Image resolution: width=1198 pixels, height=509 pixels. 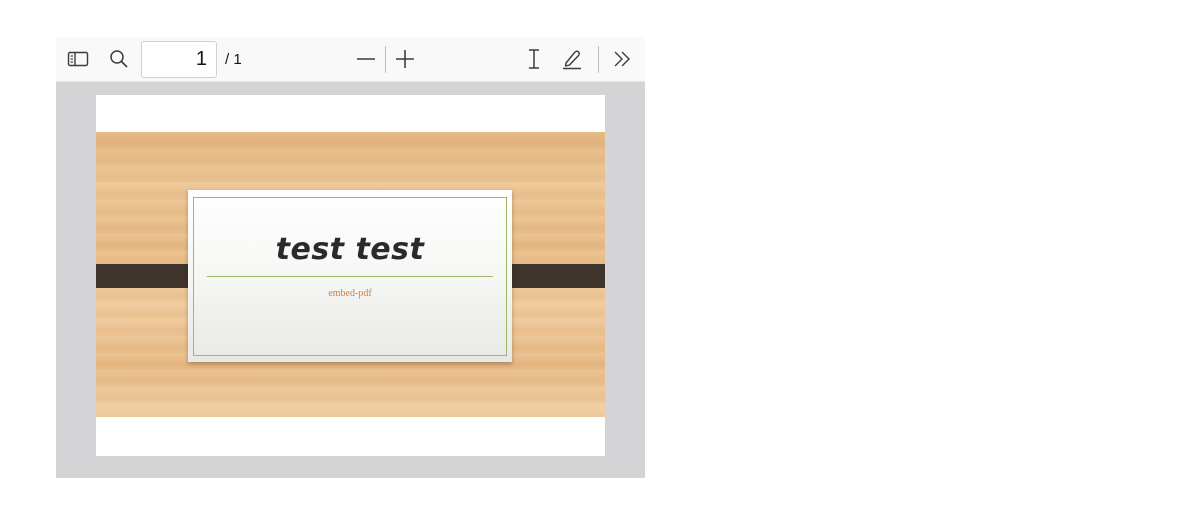 I want to click on pdf-toolbar: / 1, so click(x=350, y=59).